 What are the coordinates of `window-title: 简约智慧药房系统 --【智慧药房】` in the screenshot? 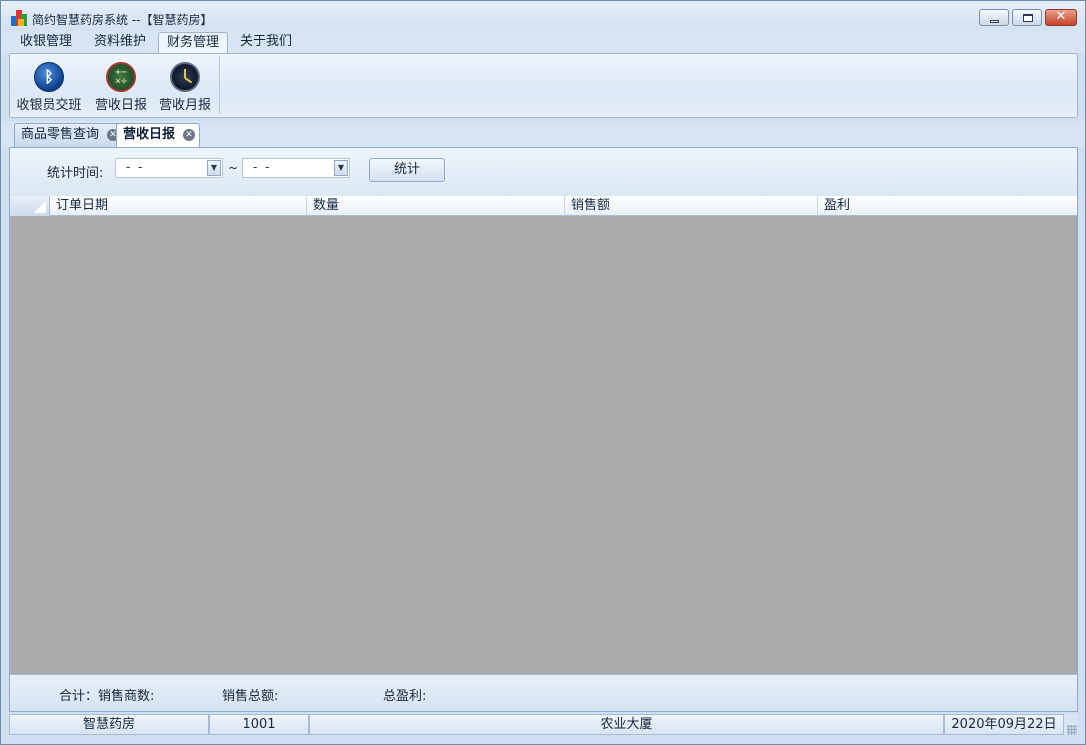 It's located at (122, 20).